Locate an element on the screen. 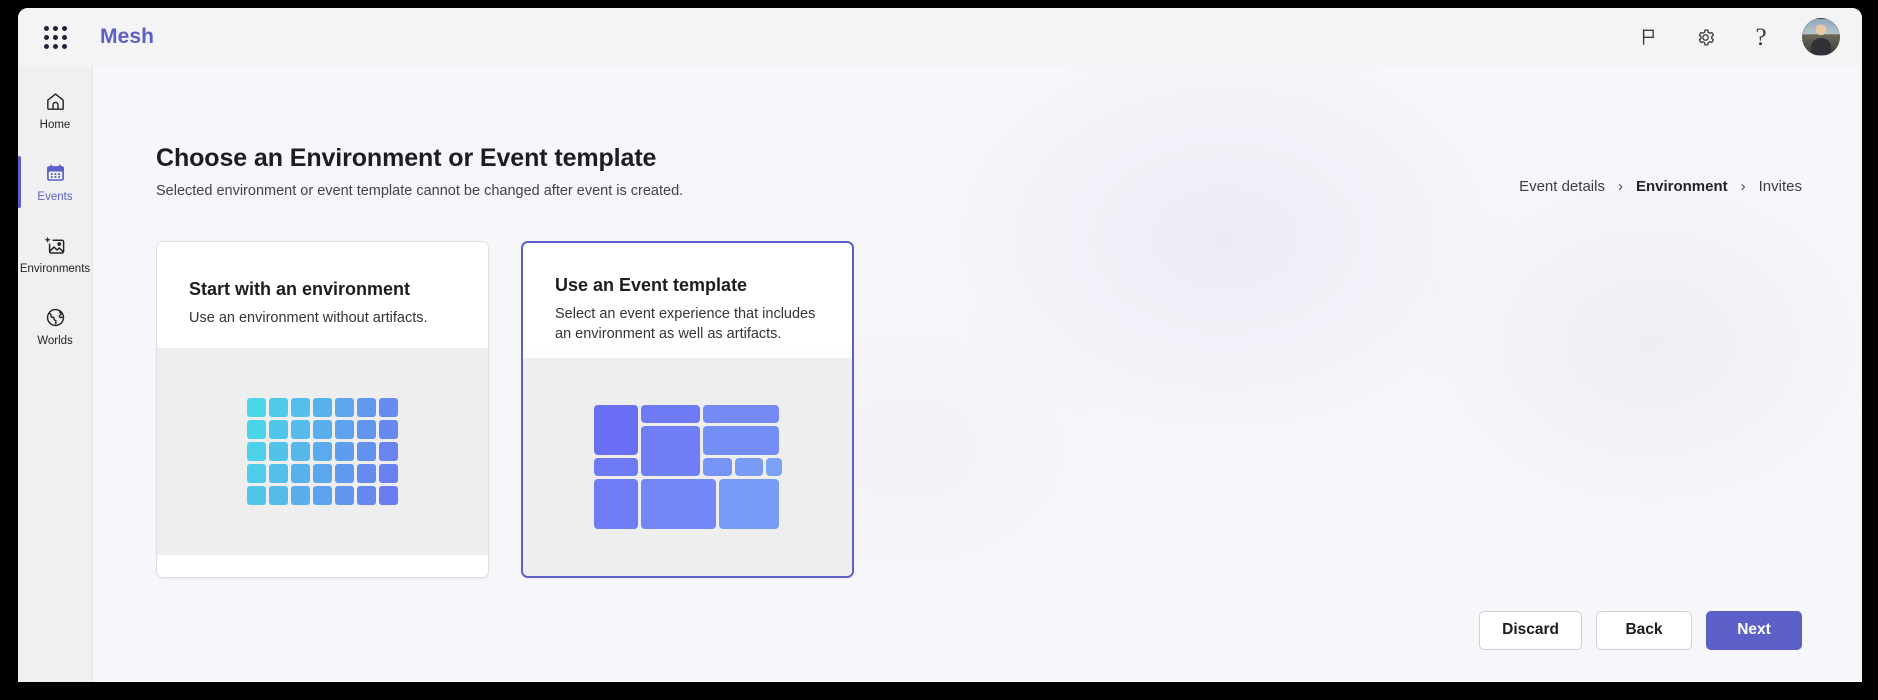 The width and height of the screenshot is (1878, 700). page-title: Choose an Environment or Event template is located at coordinates (406, 158).